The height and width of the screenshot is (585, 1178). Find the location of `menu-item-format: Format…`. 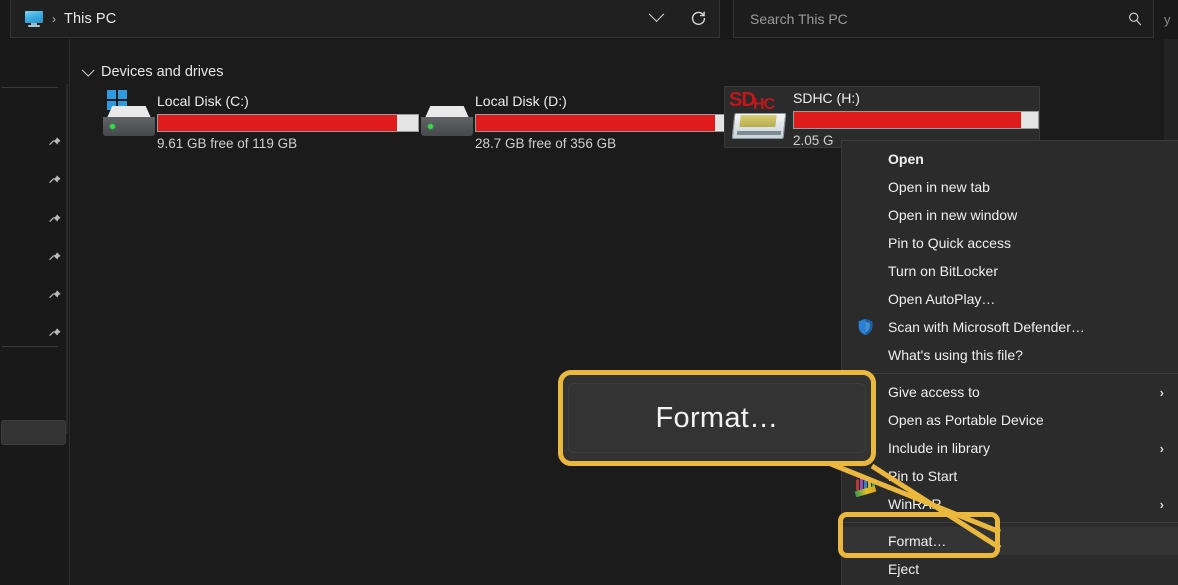

menu-item-format: Format… is located at coordinates (1010, 541).